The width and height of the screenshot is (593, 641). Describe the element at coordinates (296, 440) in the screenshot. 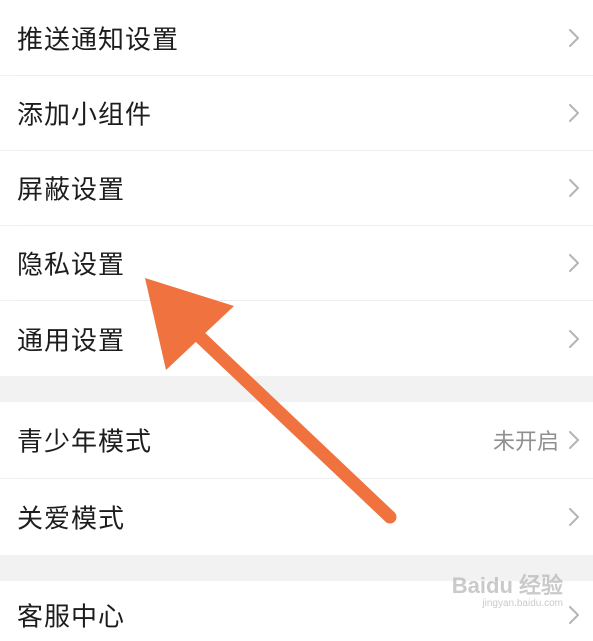

I see `settings-item-teen-mode: 青少年模式 未开启` at that location.